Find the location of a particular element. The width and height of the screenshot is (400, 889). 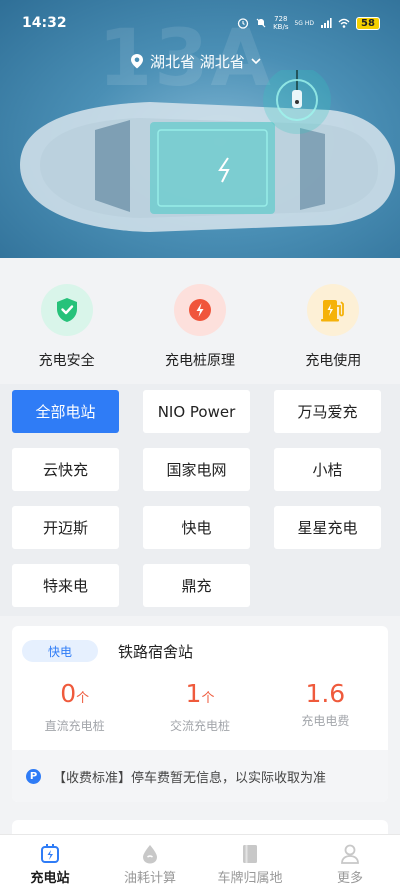

filter-chip-xingxing: 星星充电 is located at coordinates (327, 527).